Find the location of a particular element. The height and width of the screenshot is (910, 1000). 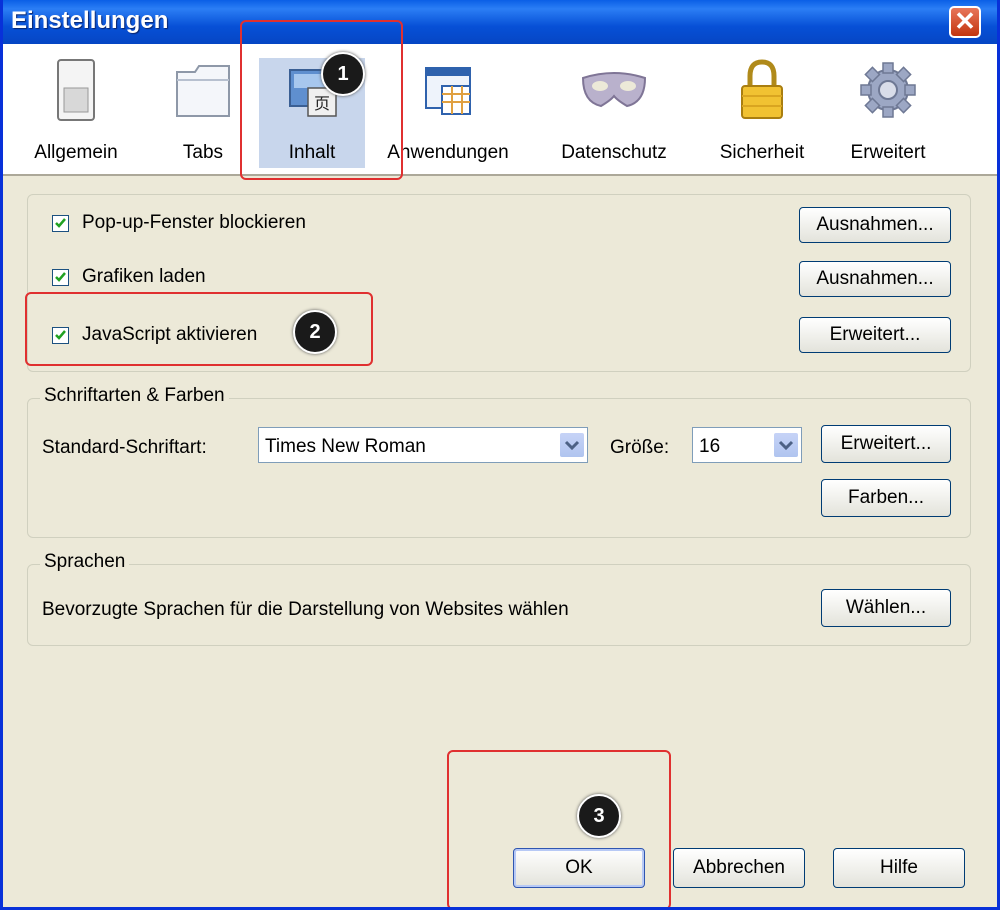

help-button: Hilfe is located at coordinates (899, 868).